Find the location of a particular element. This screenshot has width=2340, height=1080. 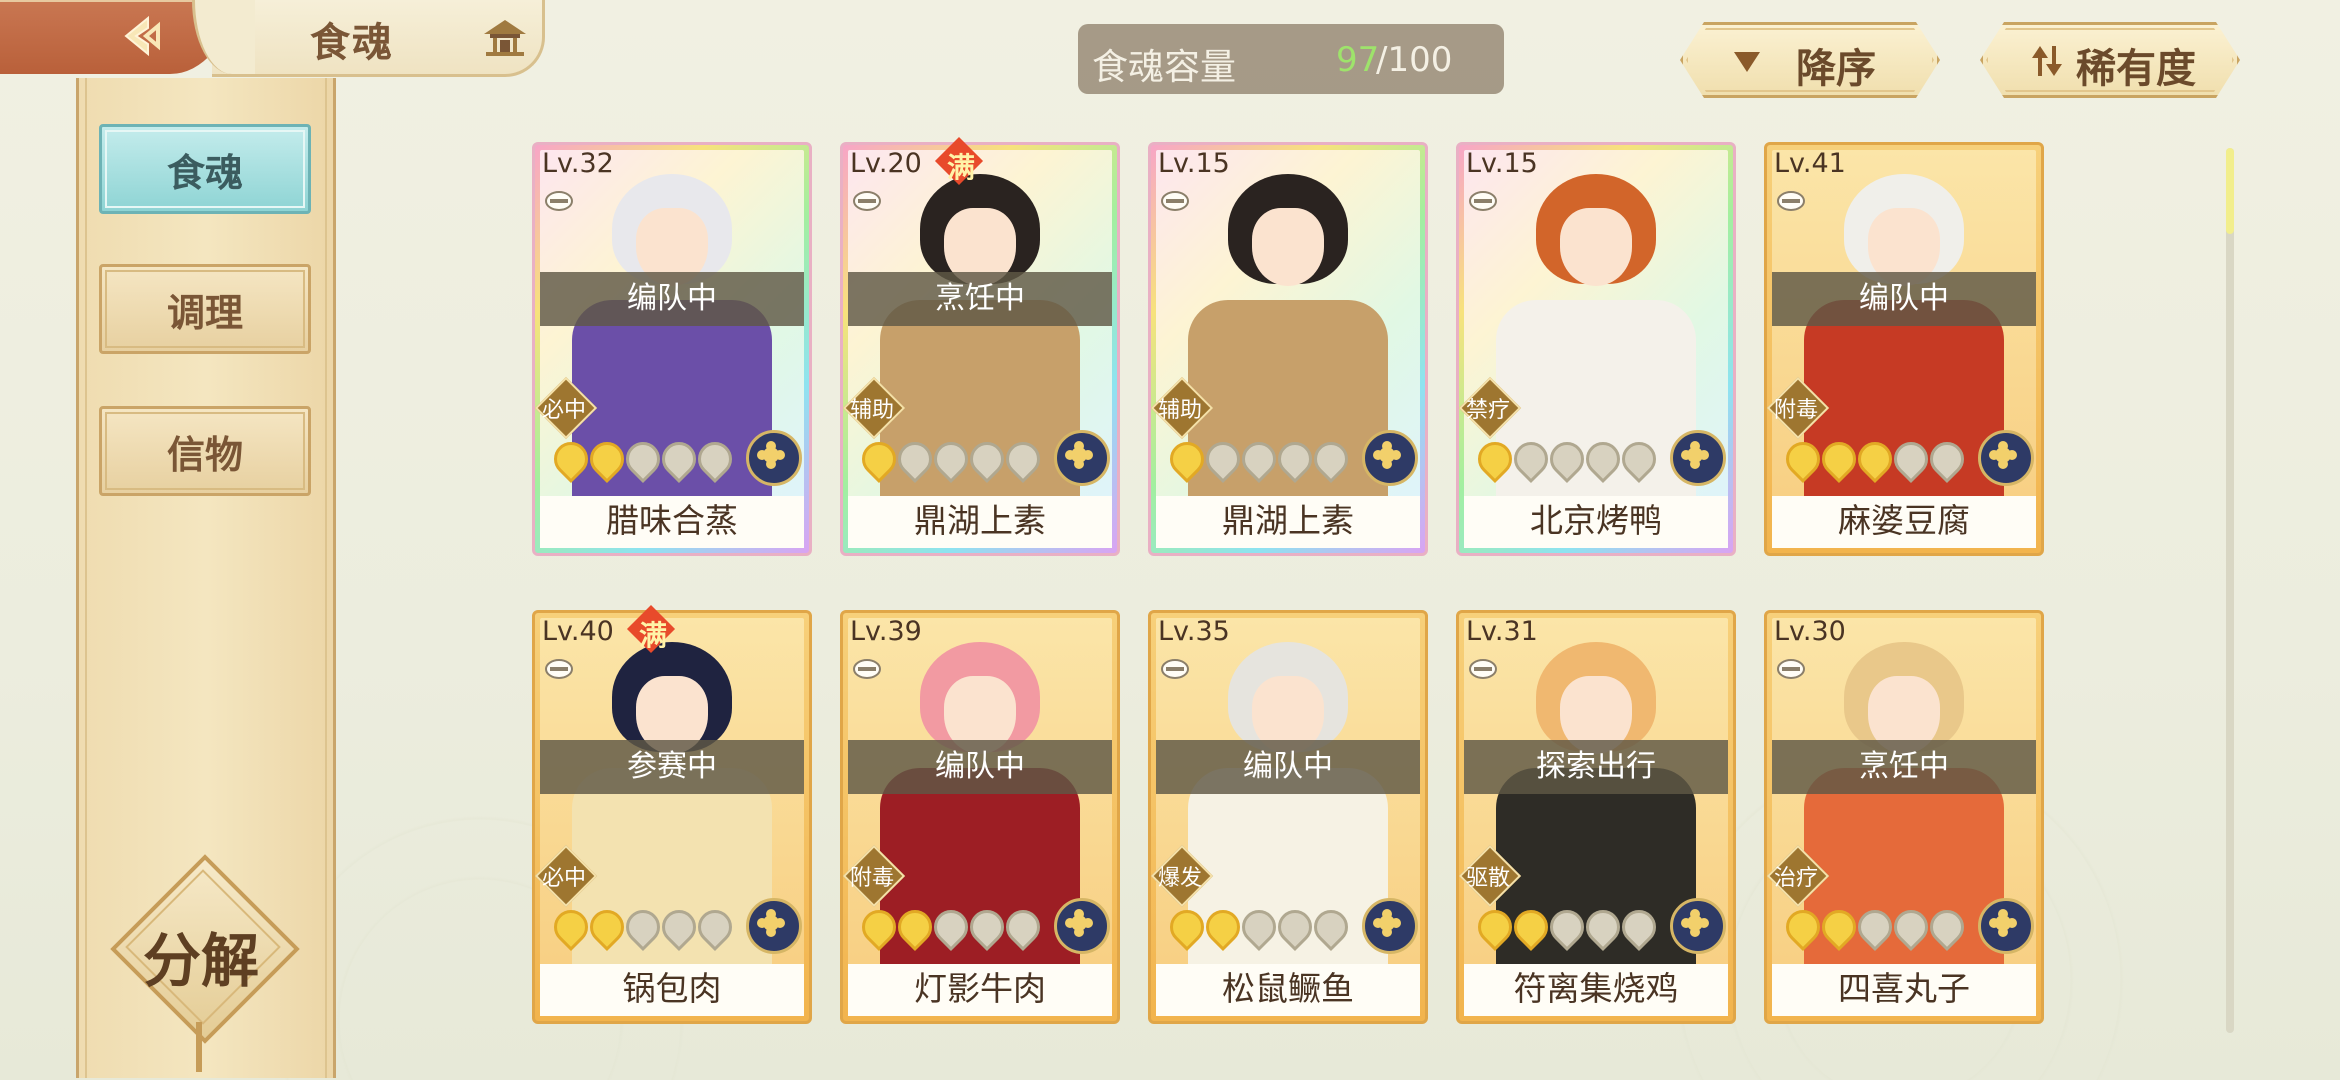

food-soul-card: Lv.30 烹饪中 治疗 四喜丸子 is located at coordinates (1904, 817).